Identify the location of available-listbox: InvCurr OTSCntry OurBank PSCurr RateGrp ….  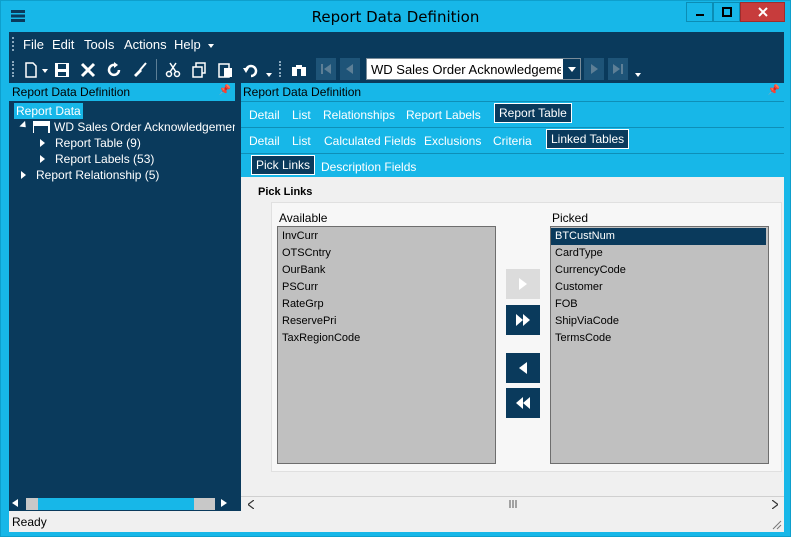
(386, 345).